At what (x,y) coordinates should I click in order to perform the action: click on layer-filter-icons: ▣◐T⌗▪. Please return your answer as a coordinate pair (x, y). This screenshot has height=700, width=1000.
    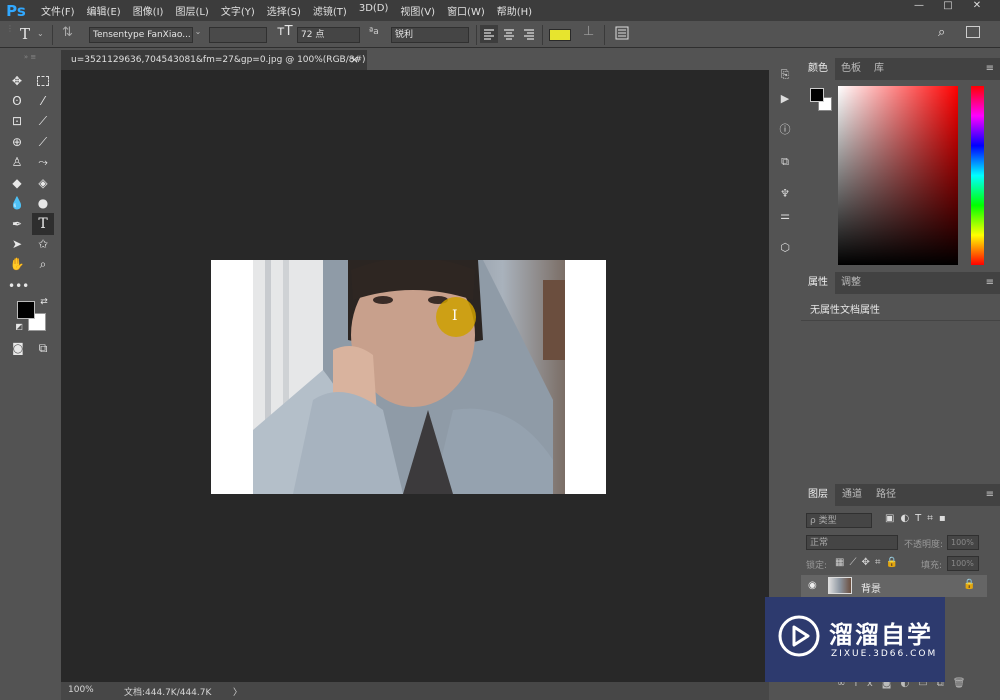
    Looking at the image, I should click on (940, 520).